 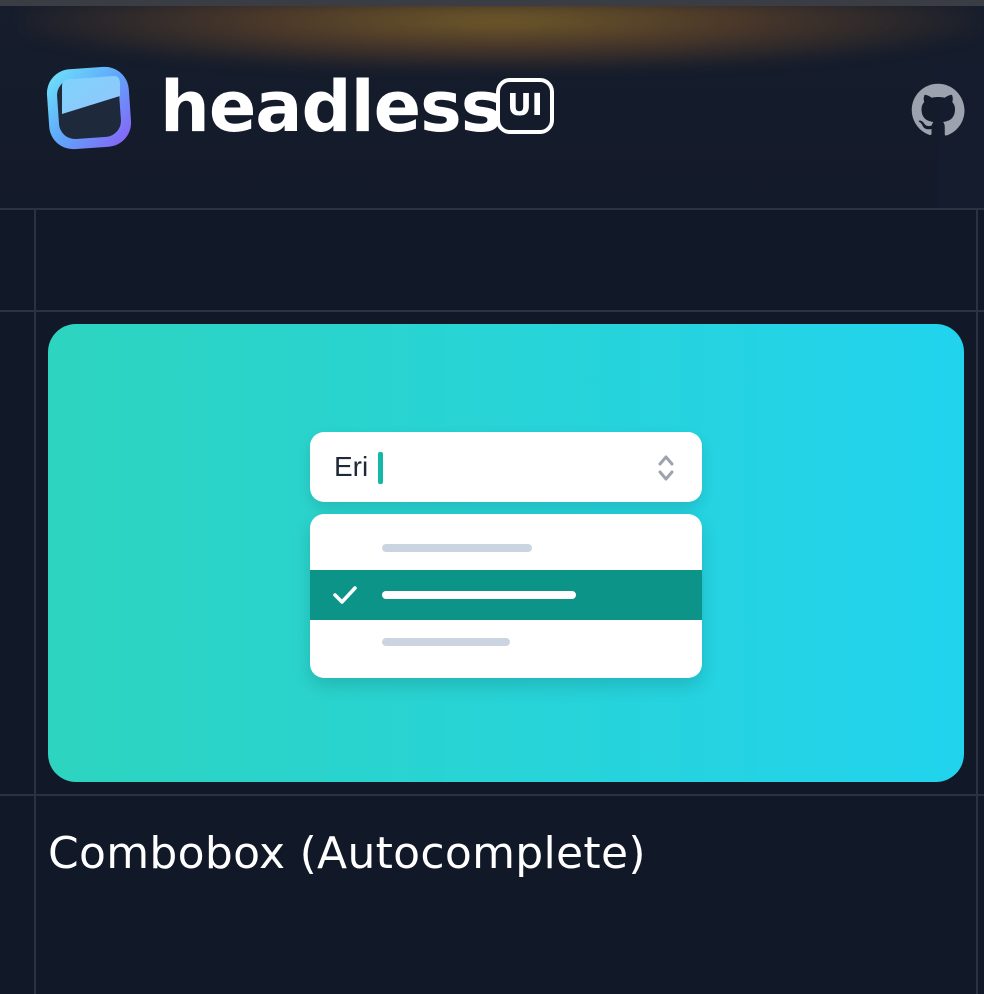 I want to click on top-edge, so click(x=492, y=3).